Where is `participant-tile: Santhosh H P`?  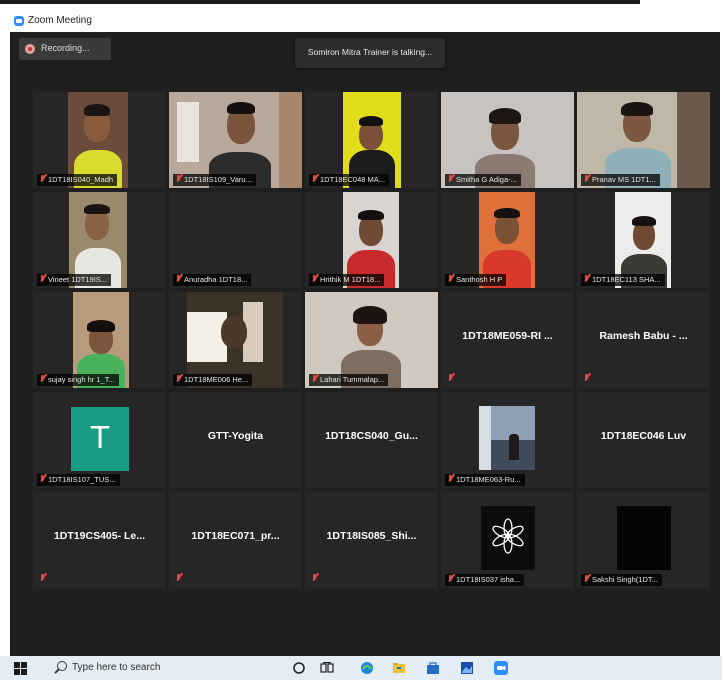
participant-tile: Santhosh H P is located at coordinates (507, 240).